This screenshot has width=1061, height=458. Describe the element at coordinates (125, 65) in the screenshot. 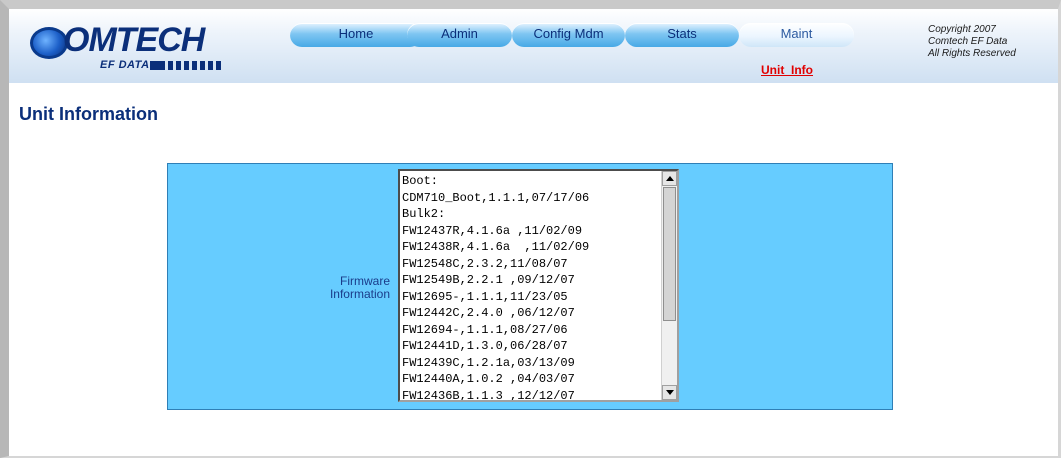

I see `logo-subtitle: EF DATA` at that location.